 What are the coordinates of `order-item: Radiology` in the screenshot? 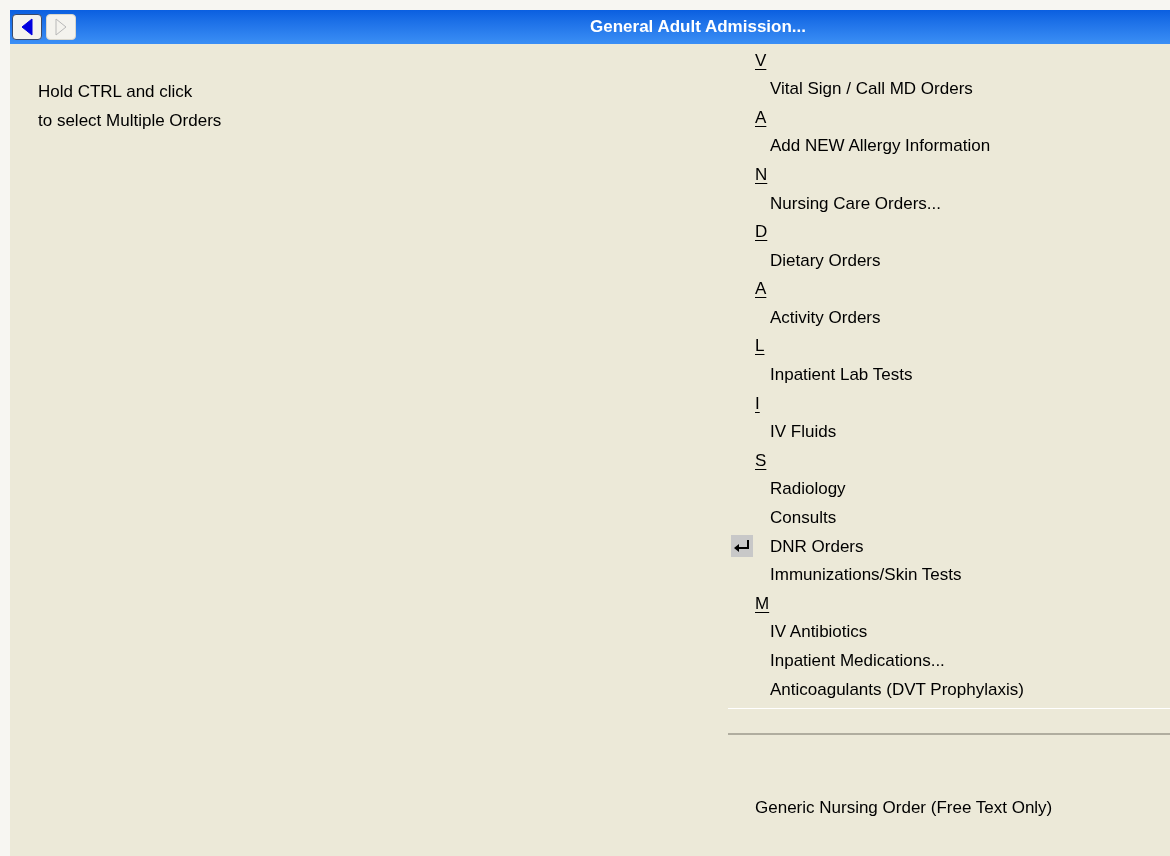 It's located at (808, 489).